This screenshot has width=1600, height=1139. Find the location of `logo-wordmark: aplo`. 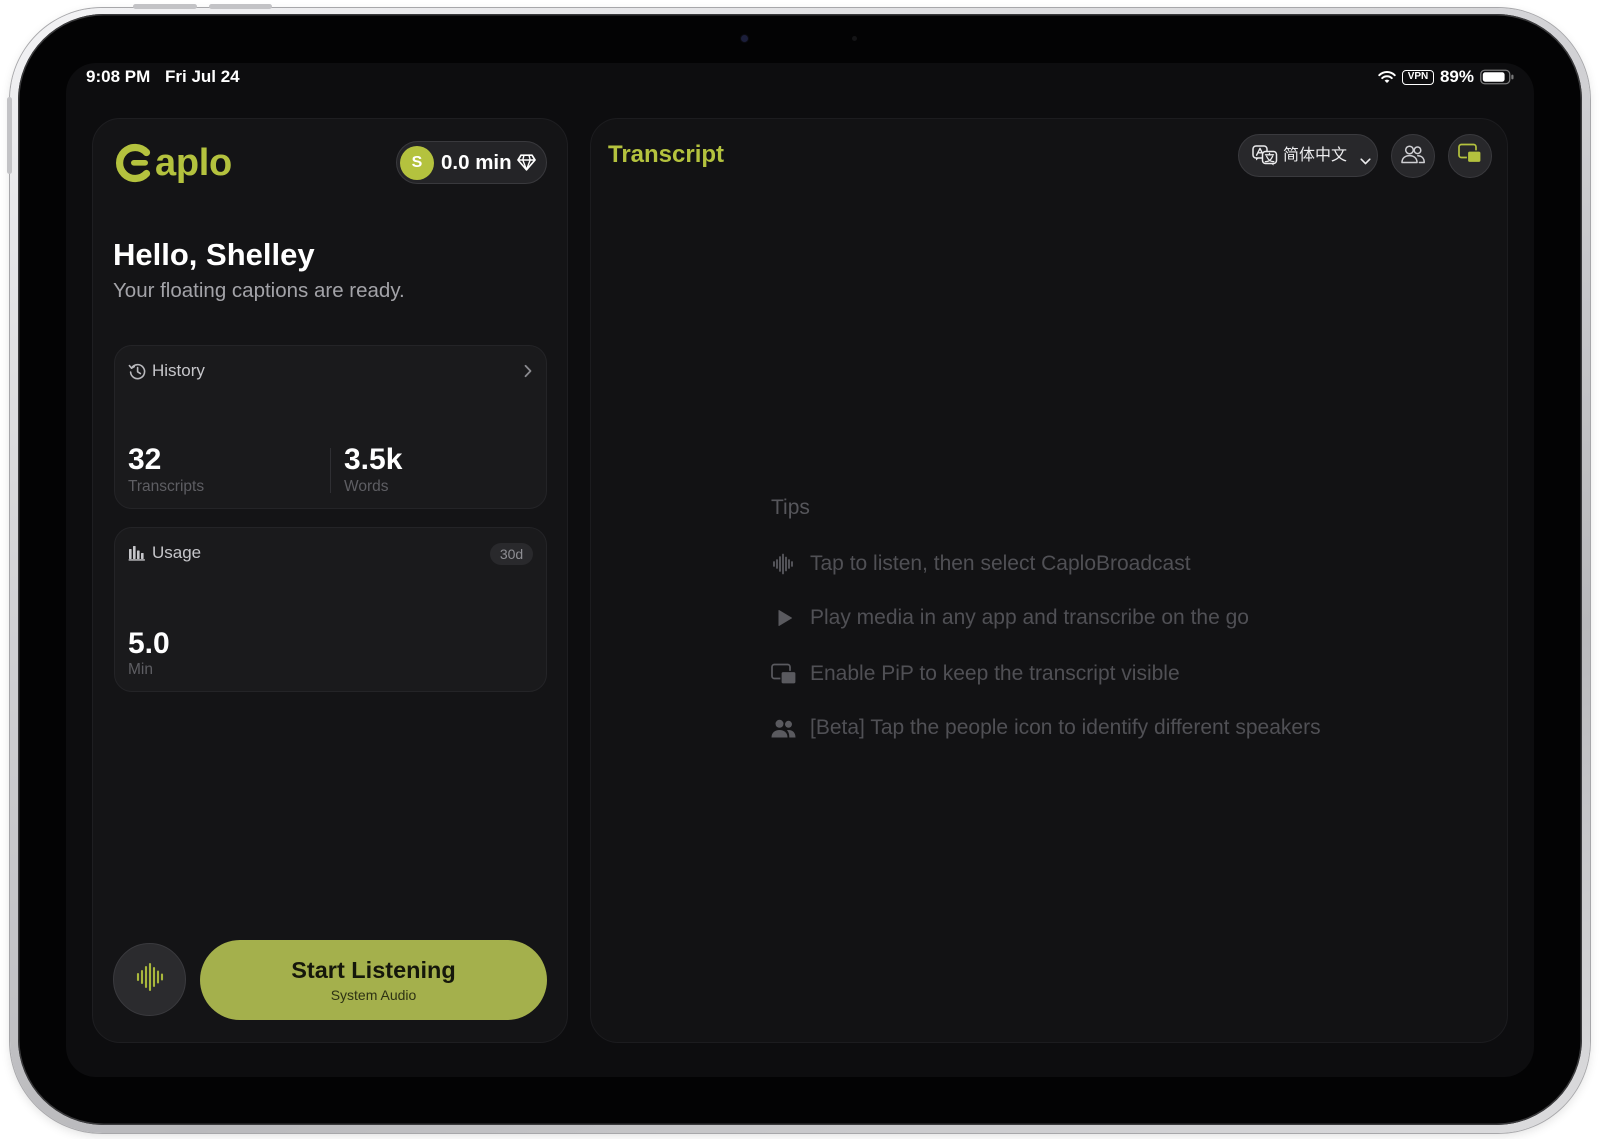

logo-wordmark: aplo is located at coordinates (193, 163).